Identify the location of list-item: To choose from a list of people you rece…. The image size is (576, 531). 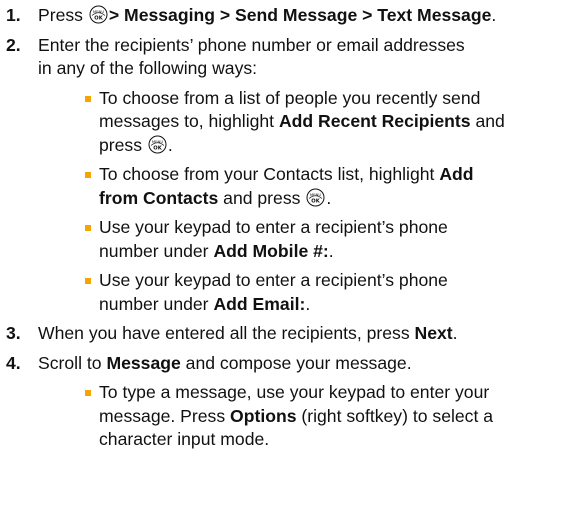
(288, 122).